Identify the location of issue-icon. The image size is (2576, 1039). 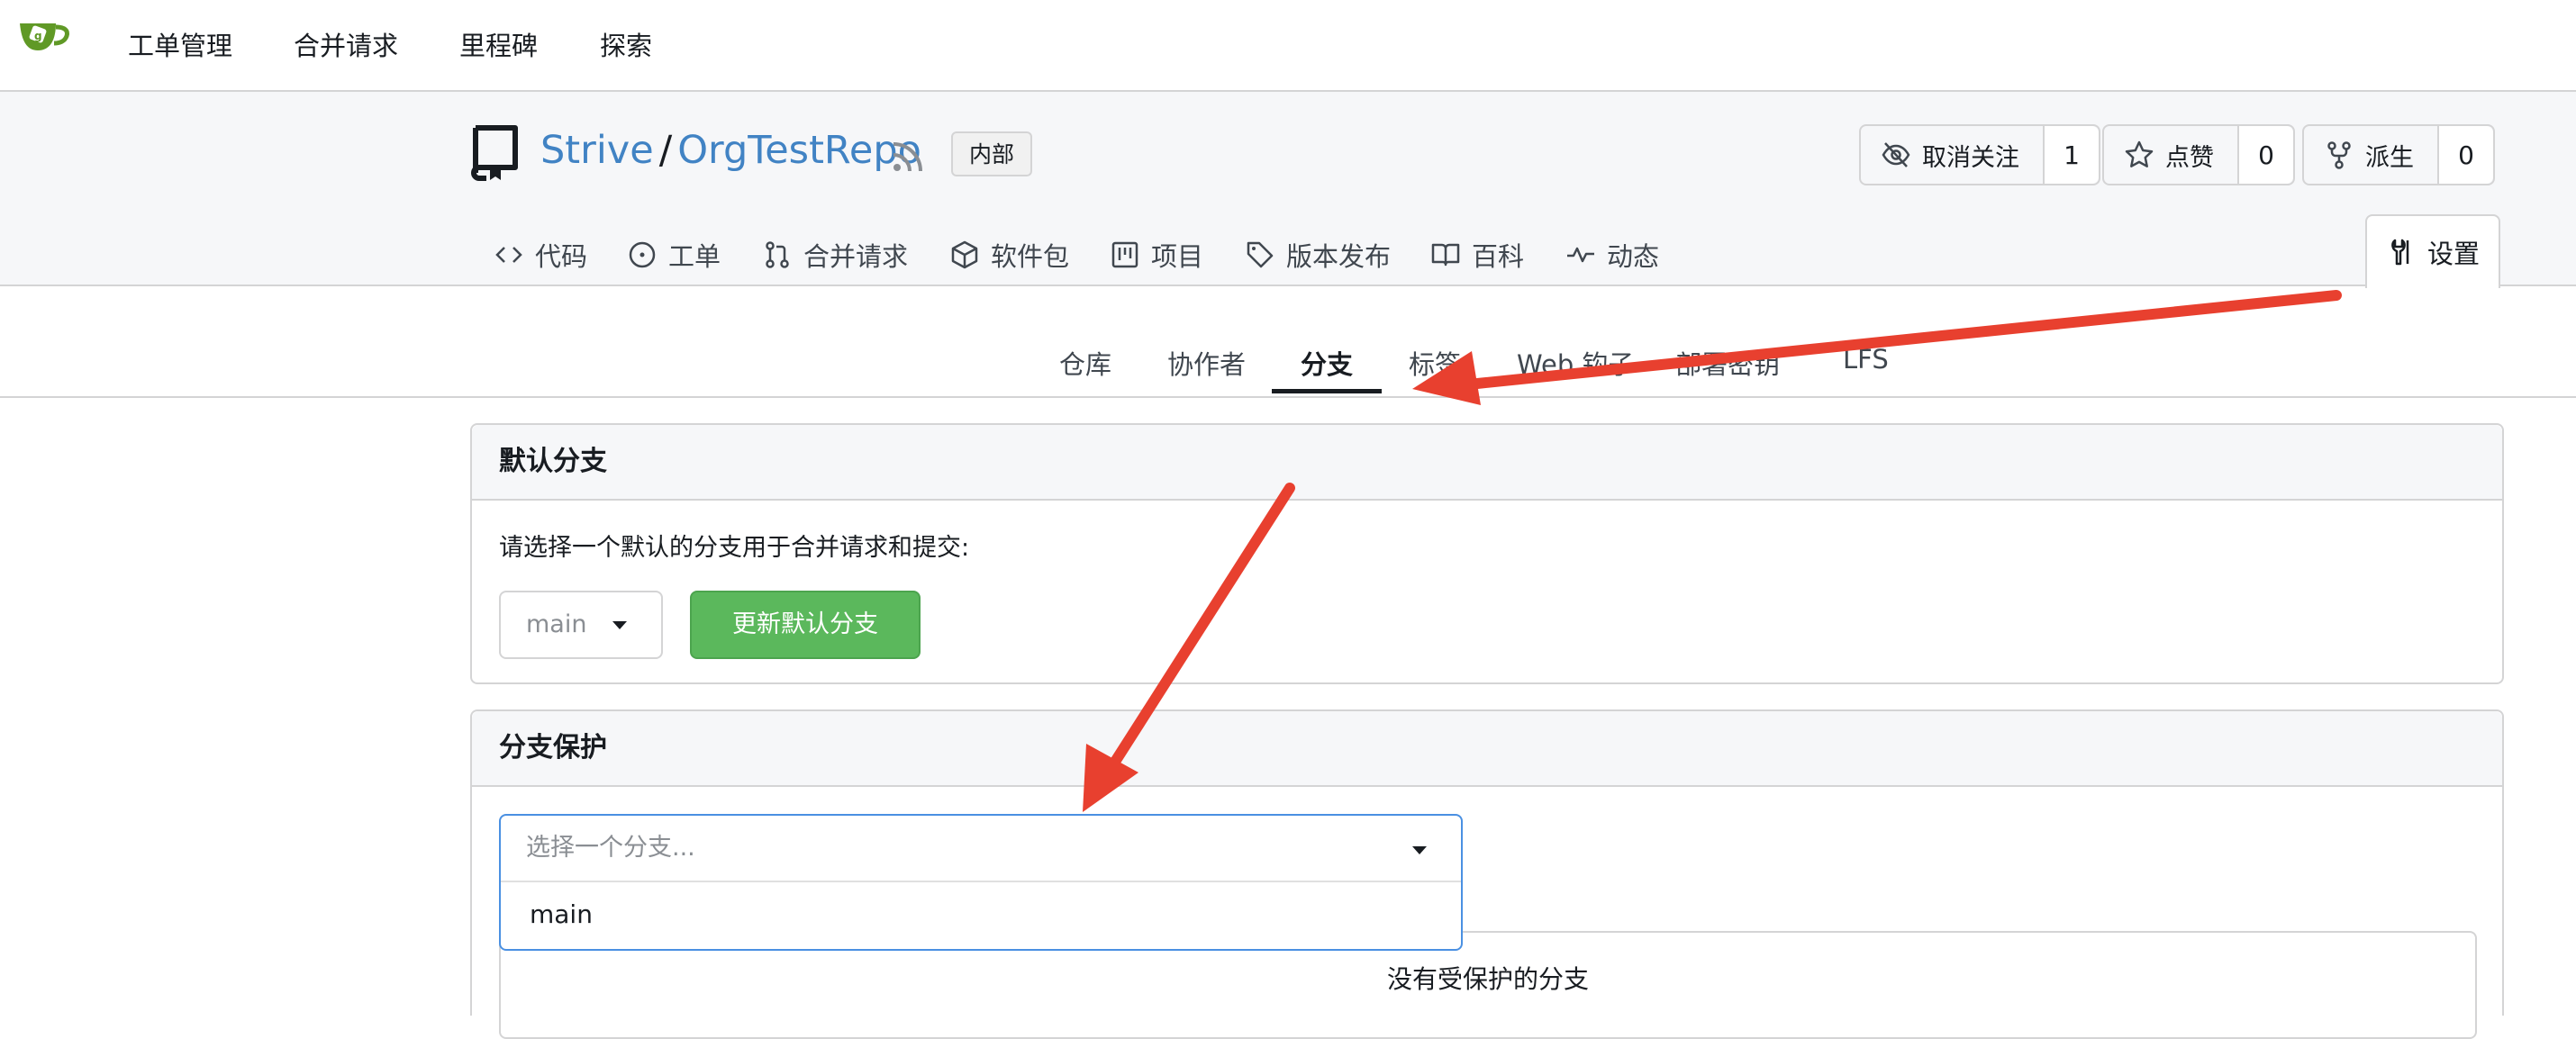
(642, 254).